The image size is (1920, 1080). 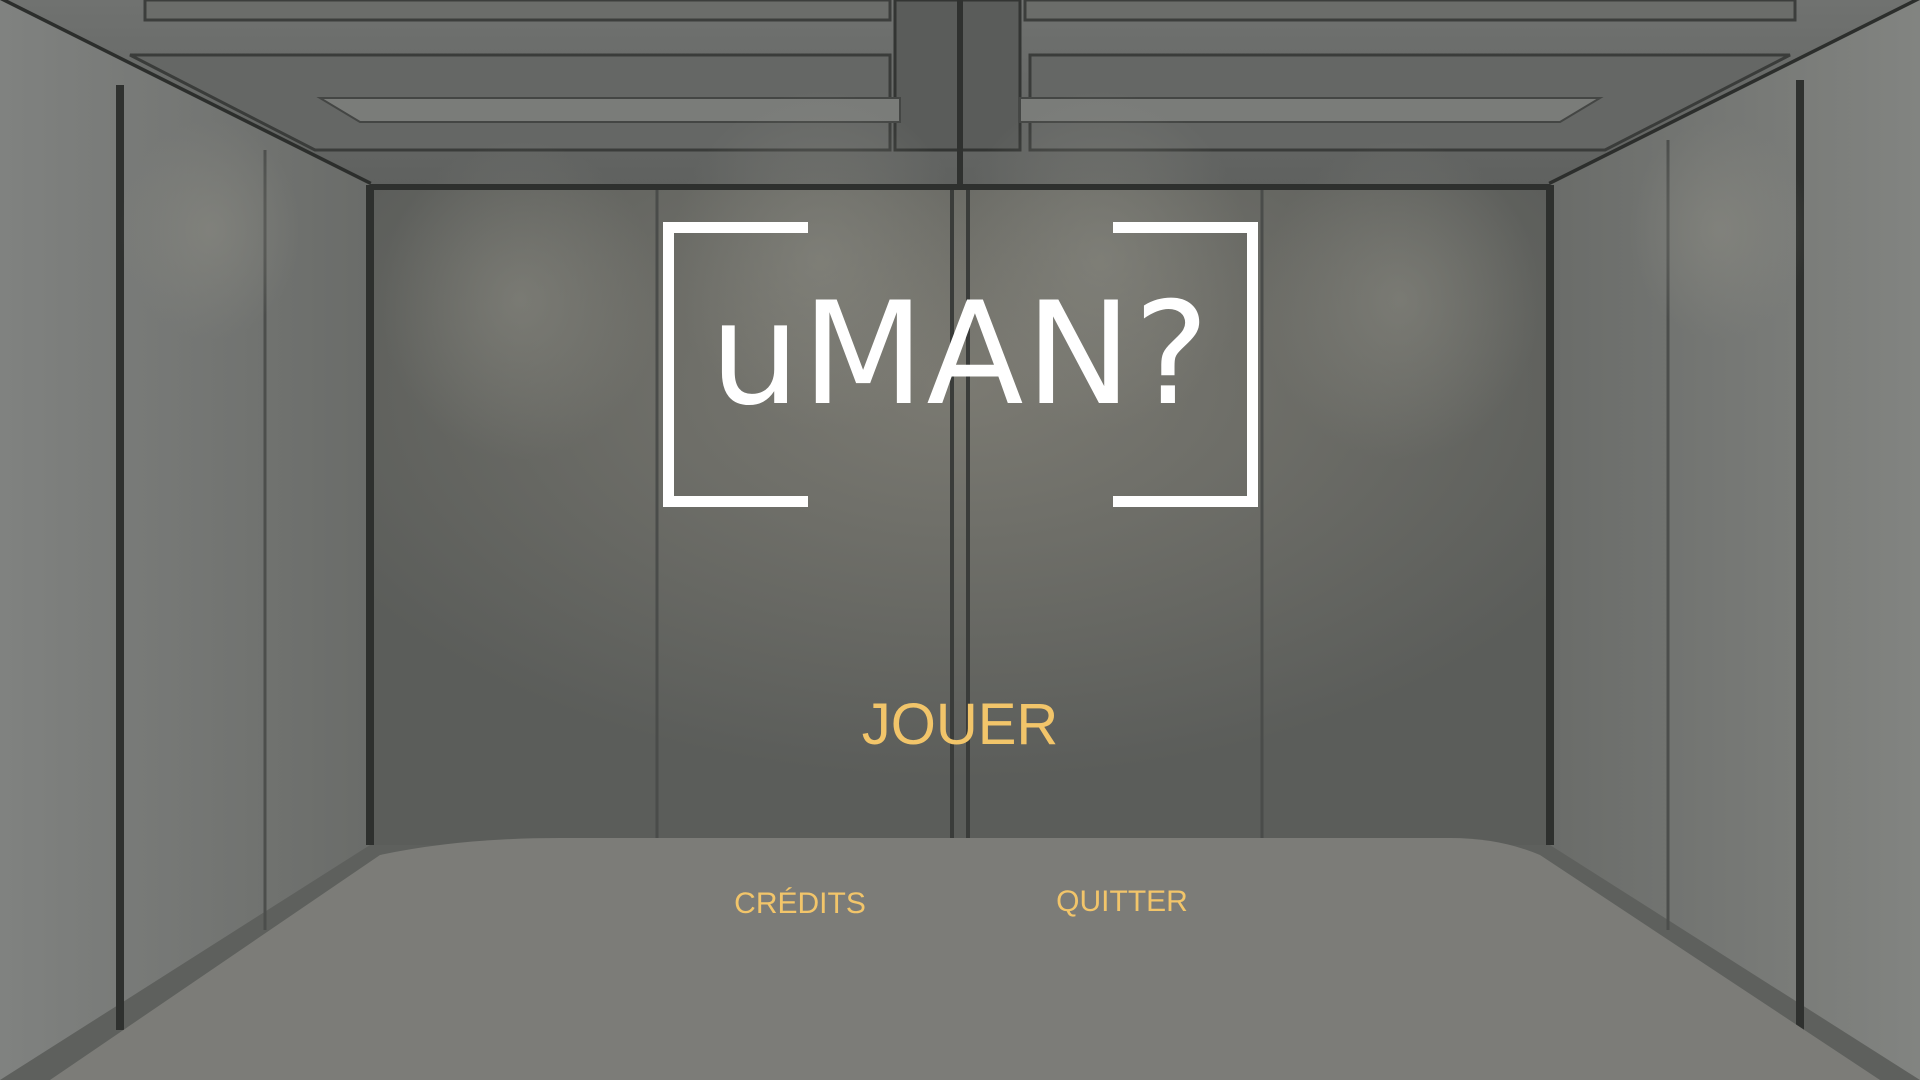 I want to click on game-logo: uMAN?, so click(x=960, y=364).